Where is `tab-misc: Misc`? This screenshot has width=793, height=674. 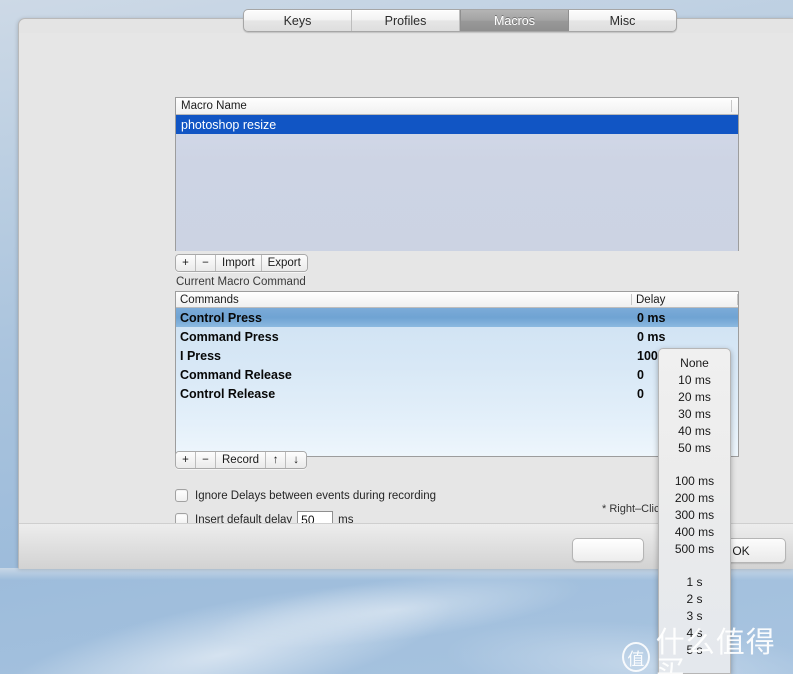 tab-misc: Misc is located at coordinates (622, 20).